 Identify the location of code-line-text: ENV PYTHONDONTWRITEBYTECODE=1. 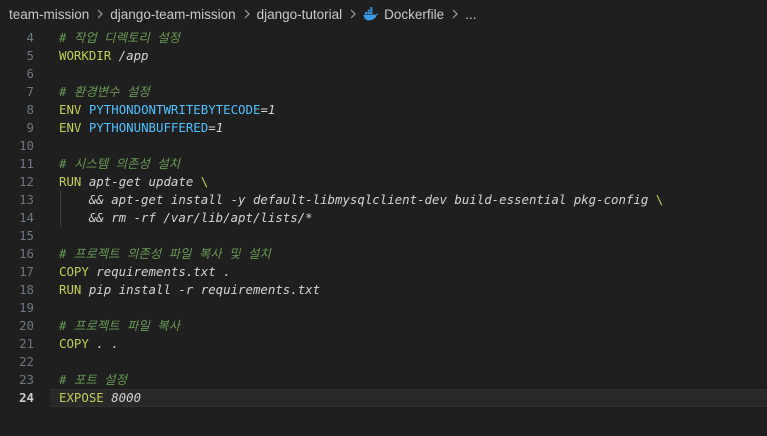
(167, 110).